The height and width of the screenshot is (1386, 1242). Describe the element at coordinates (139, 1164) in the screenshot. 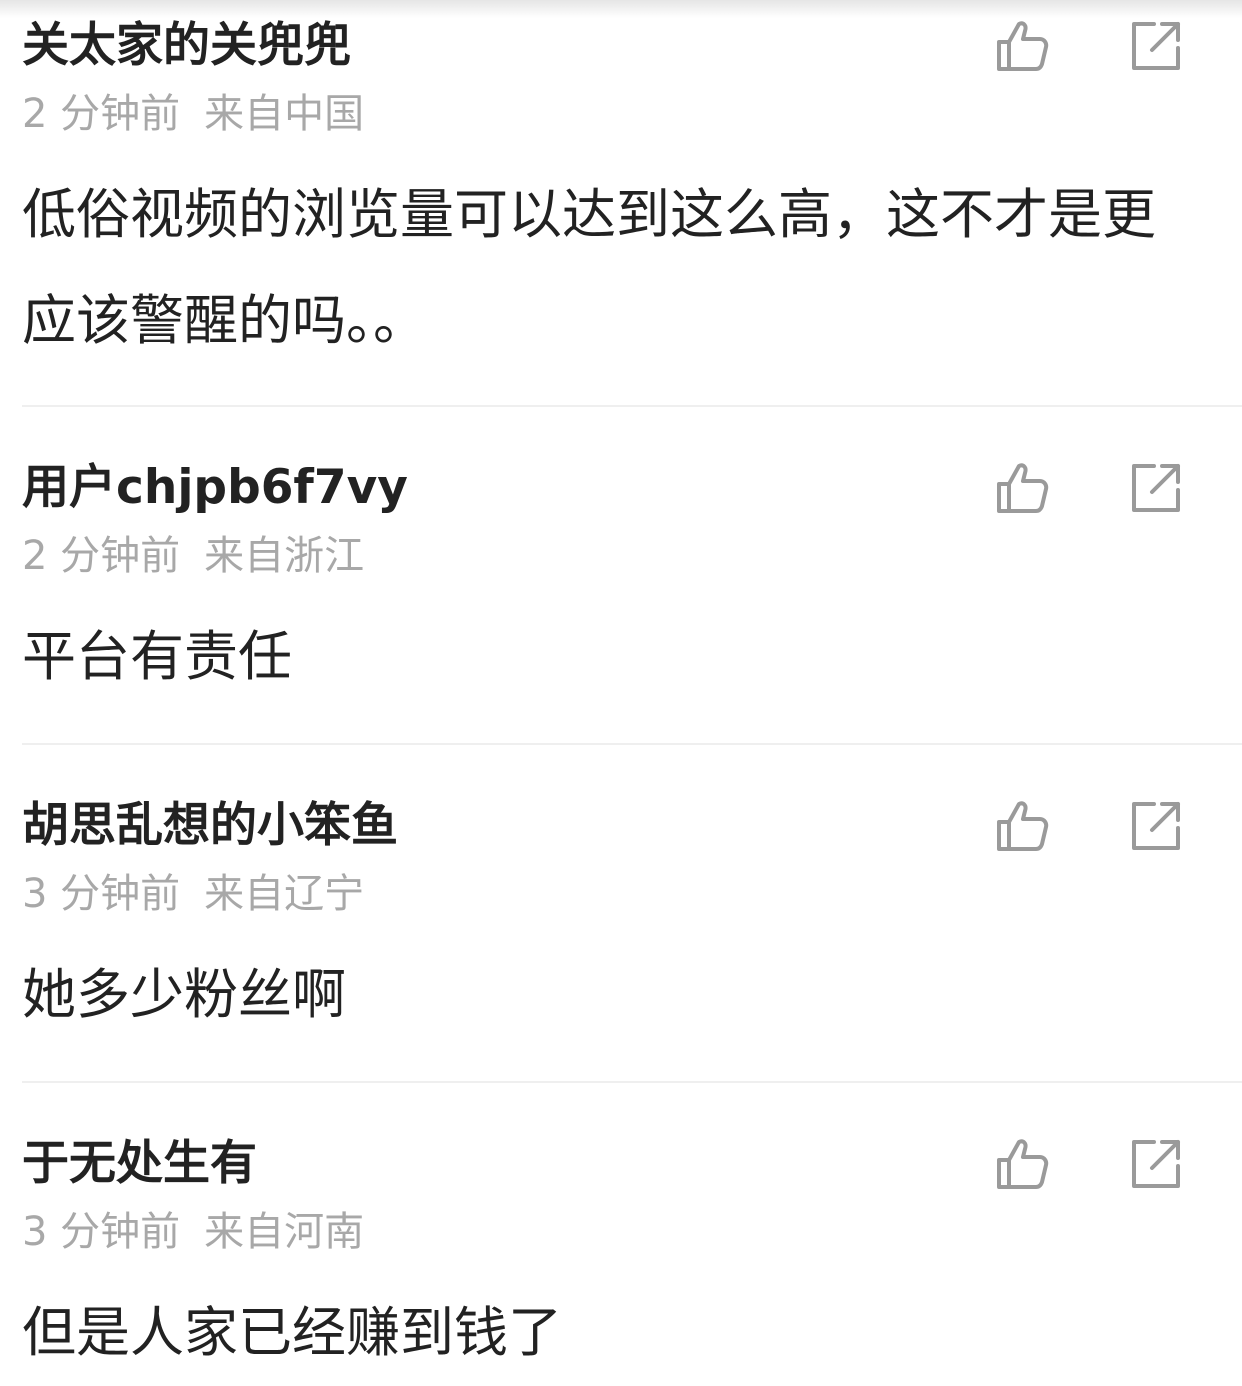

I see `comment-author: 于无处生有` at that location.